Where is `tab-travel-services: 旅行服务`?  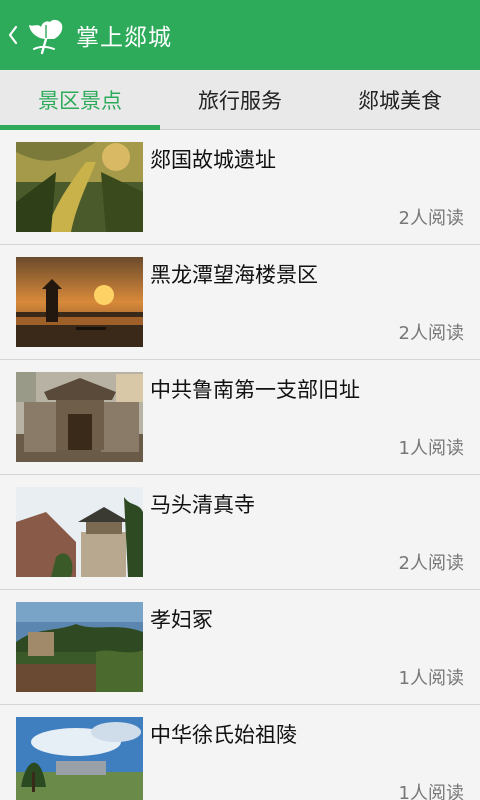 tab-travel-services: 旅行服务 is located at coordinates (240, 100).